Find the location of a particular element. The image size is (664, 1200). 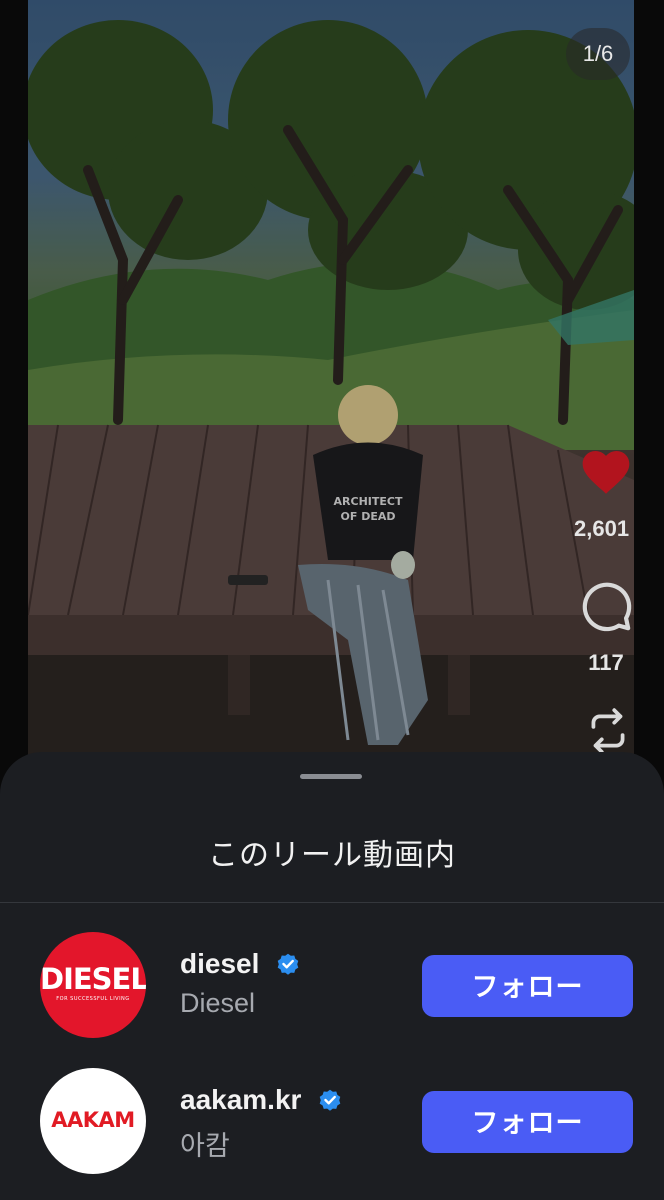

account-handle: aakam.kr is located at coordinates (261, 1100).